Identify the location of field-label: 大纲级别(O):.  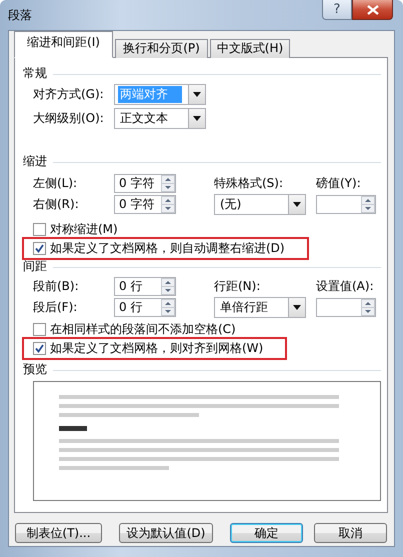
(69, 118).